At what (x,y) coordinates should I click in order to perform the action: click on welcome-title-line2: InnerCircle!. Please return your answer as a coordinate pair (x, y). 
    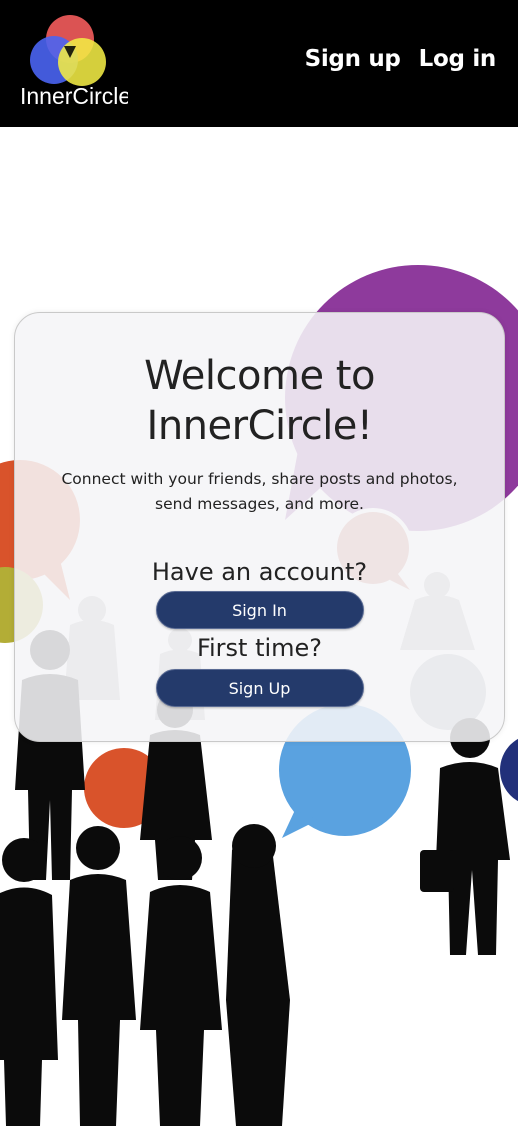
    Looking at the image, I should click on (259, 426).